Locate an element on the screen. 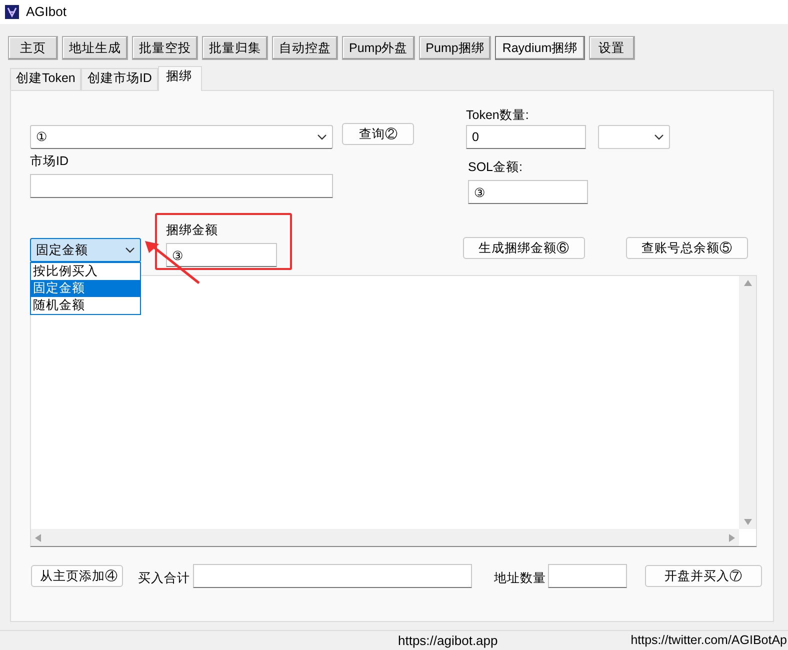 This screenshot has width=788, height=650. tab-button: 自动控盘 is located at coordinates (305, 48).